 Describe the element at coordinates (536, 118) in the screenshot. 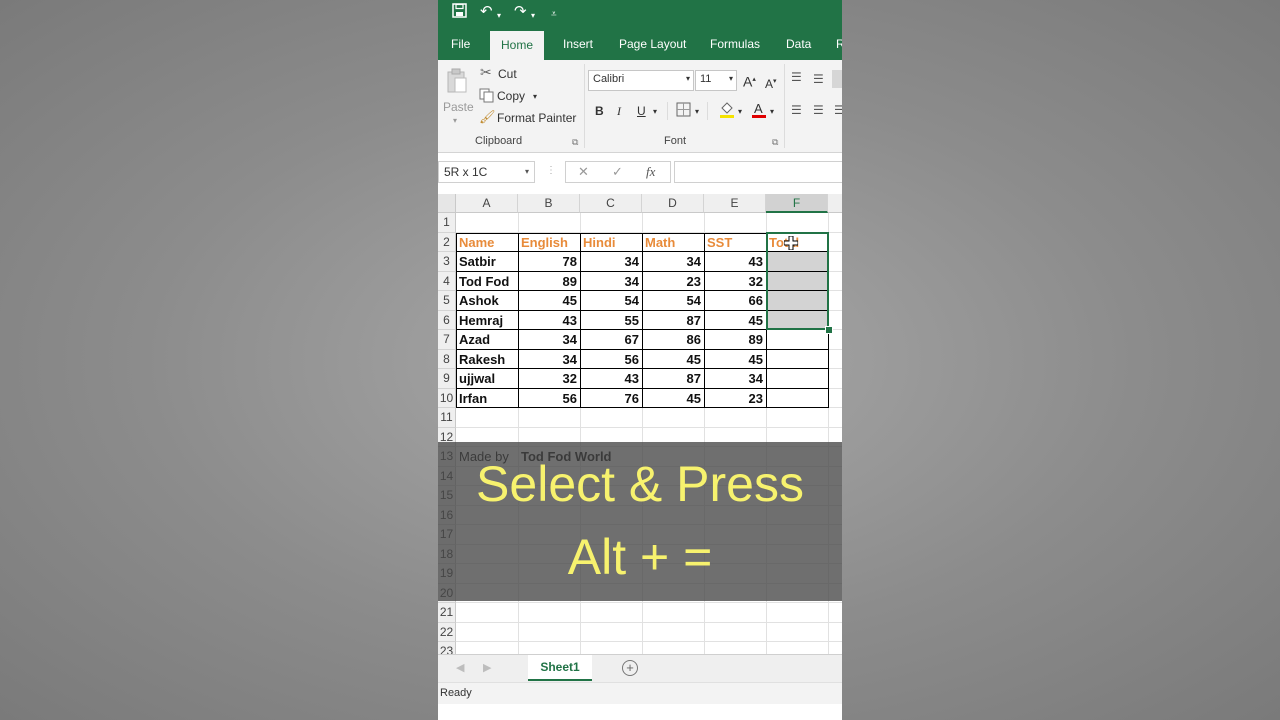

I see `format-painter-button: Format Painter` at that location.